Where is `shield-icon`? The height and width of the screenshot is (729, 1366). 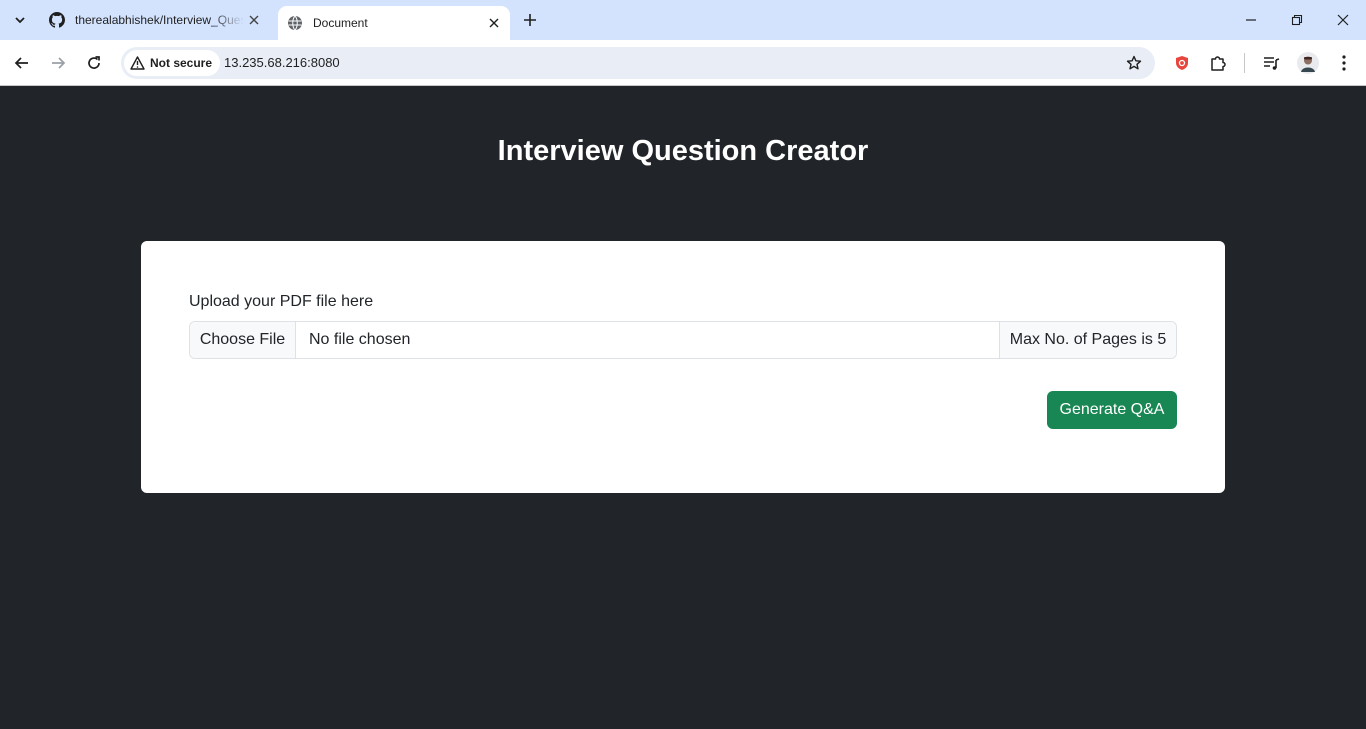
shield-icon is located at coordinates (1182, 63).